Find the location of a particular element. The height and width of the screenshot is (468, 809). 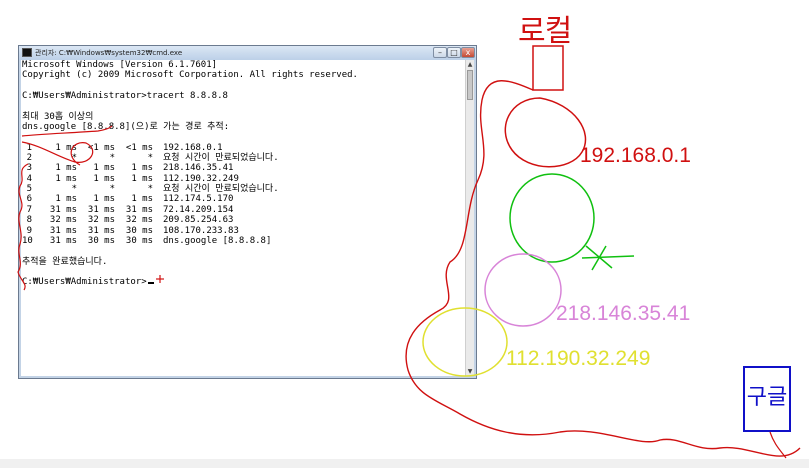

green-circle is located at coordinates (552, 218).